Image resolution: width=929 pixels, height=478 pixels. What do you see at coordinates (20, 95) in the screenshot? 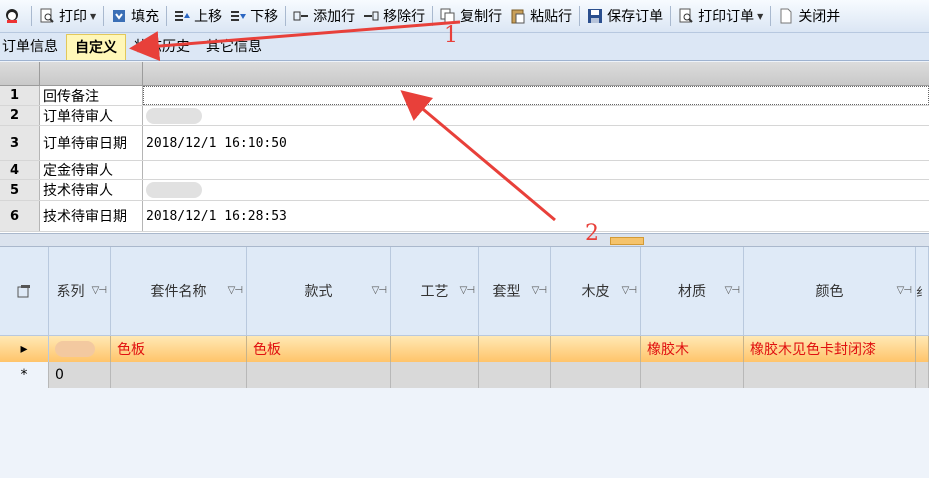
I see `row-number: 1` at bounding box center [20, 95].